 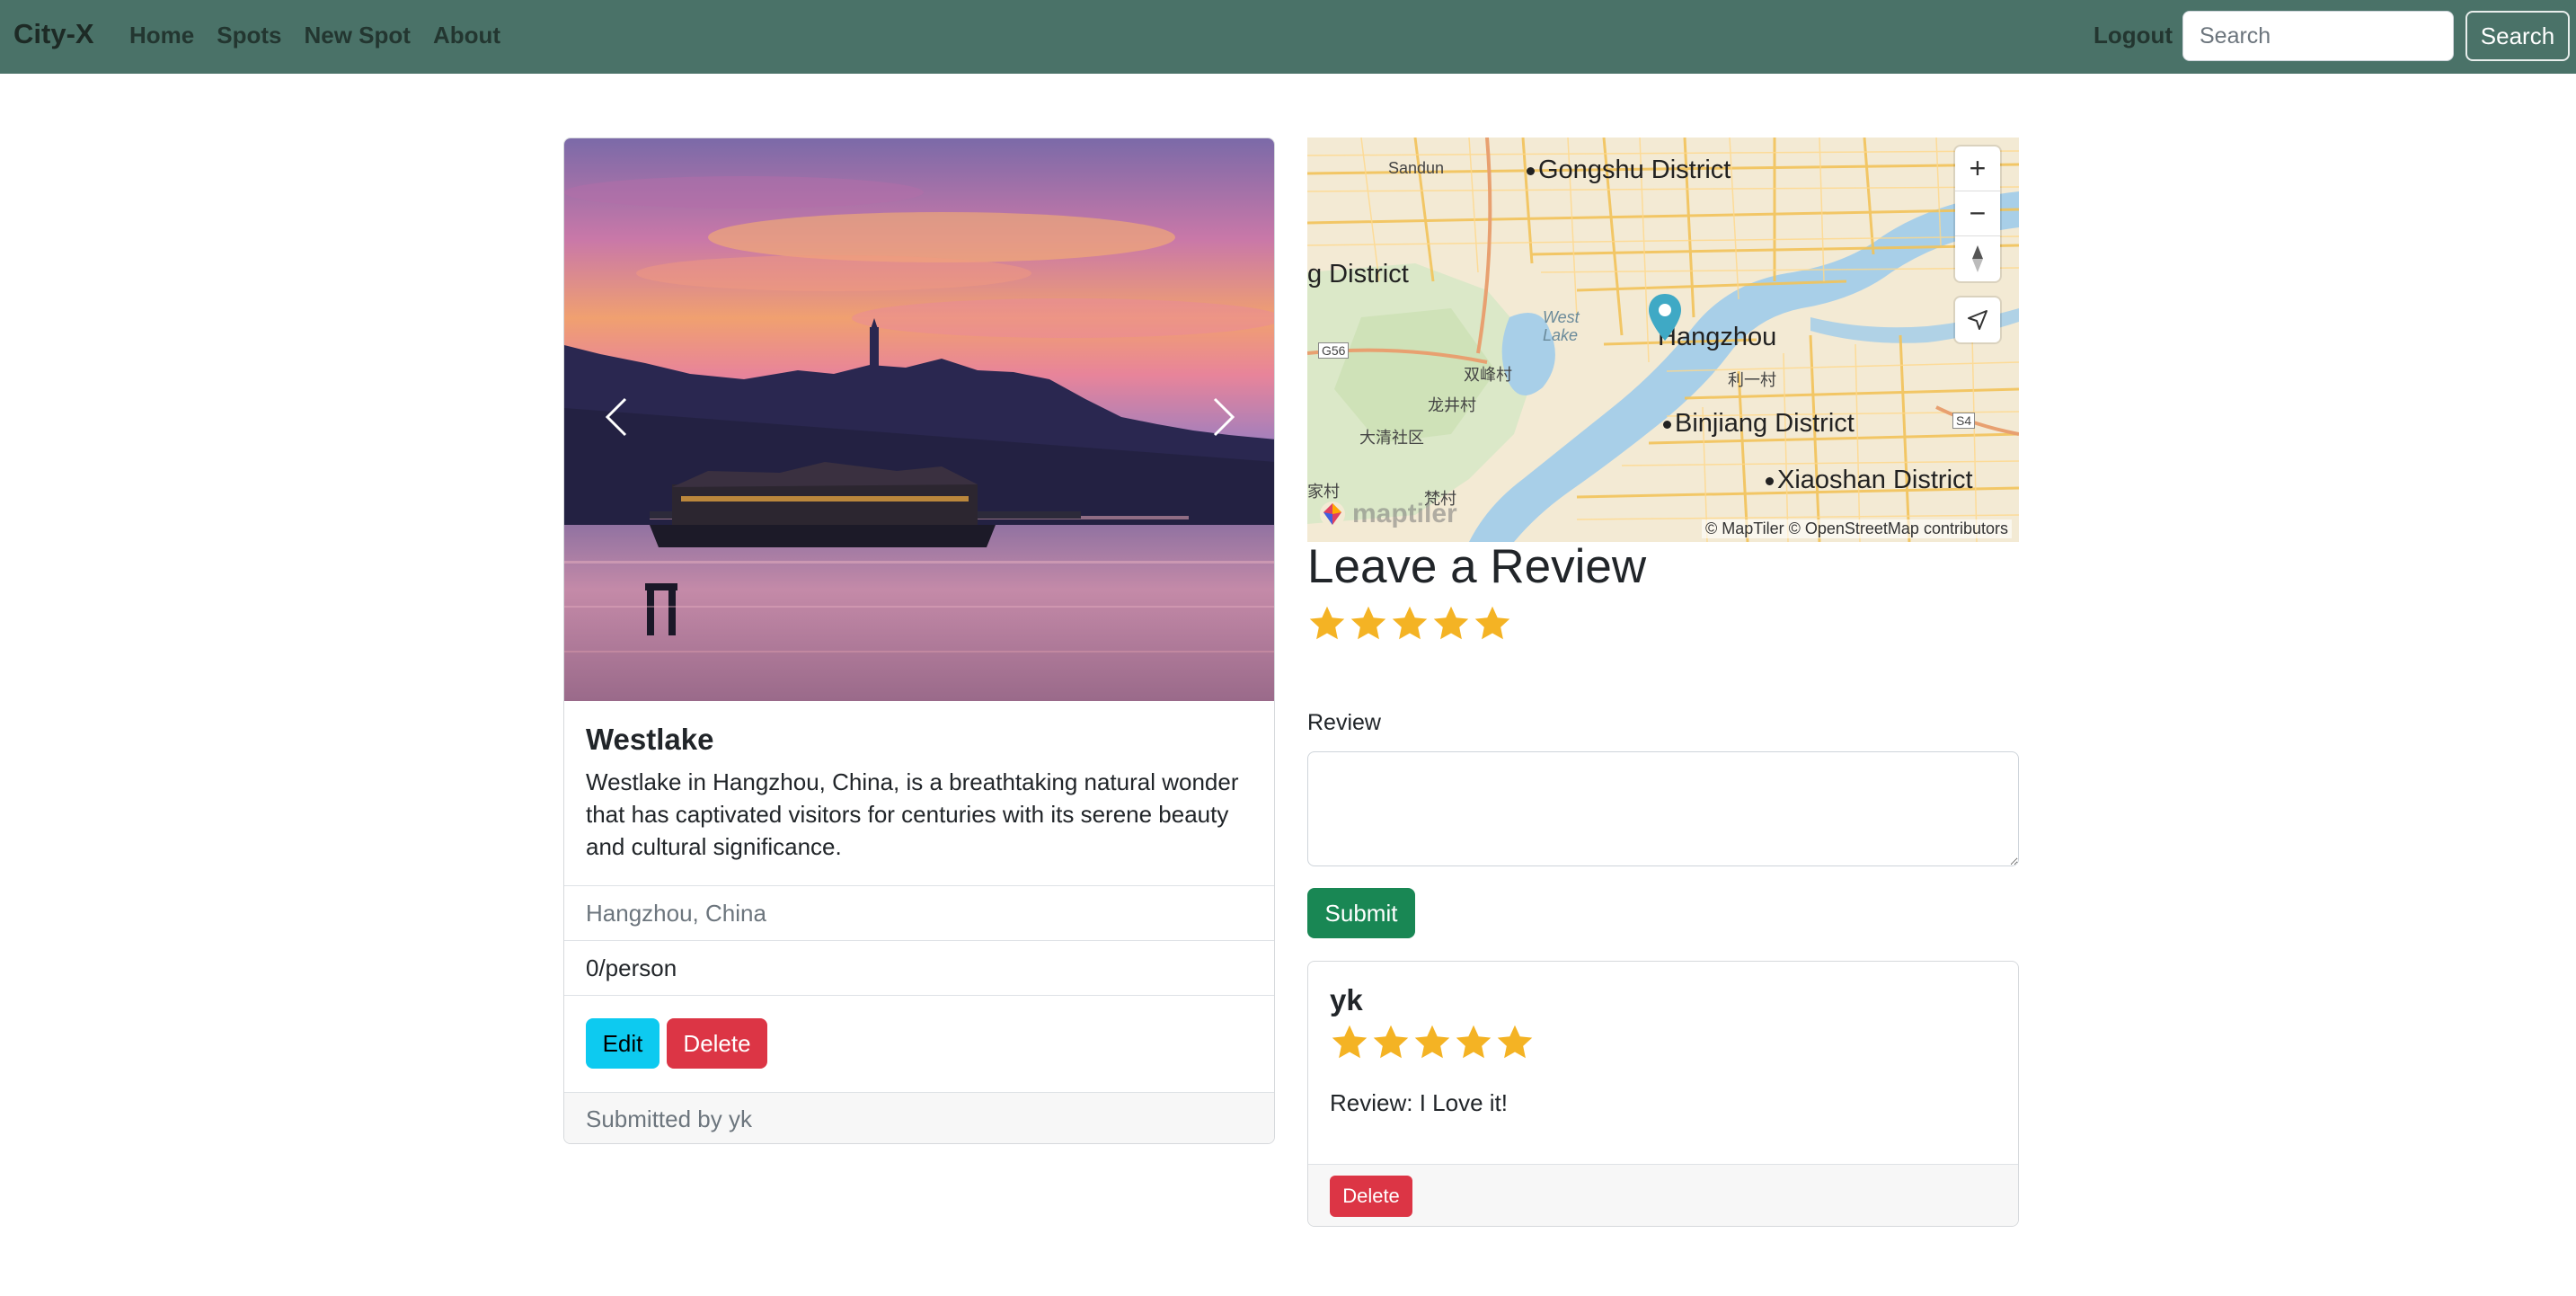 I want to click on chevron-right-icon, so click(x=1224, y=417).